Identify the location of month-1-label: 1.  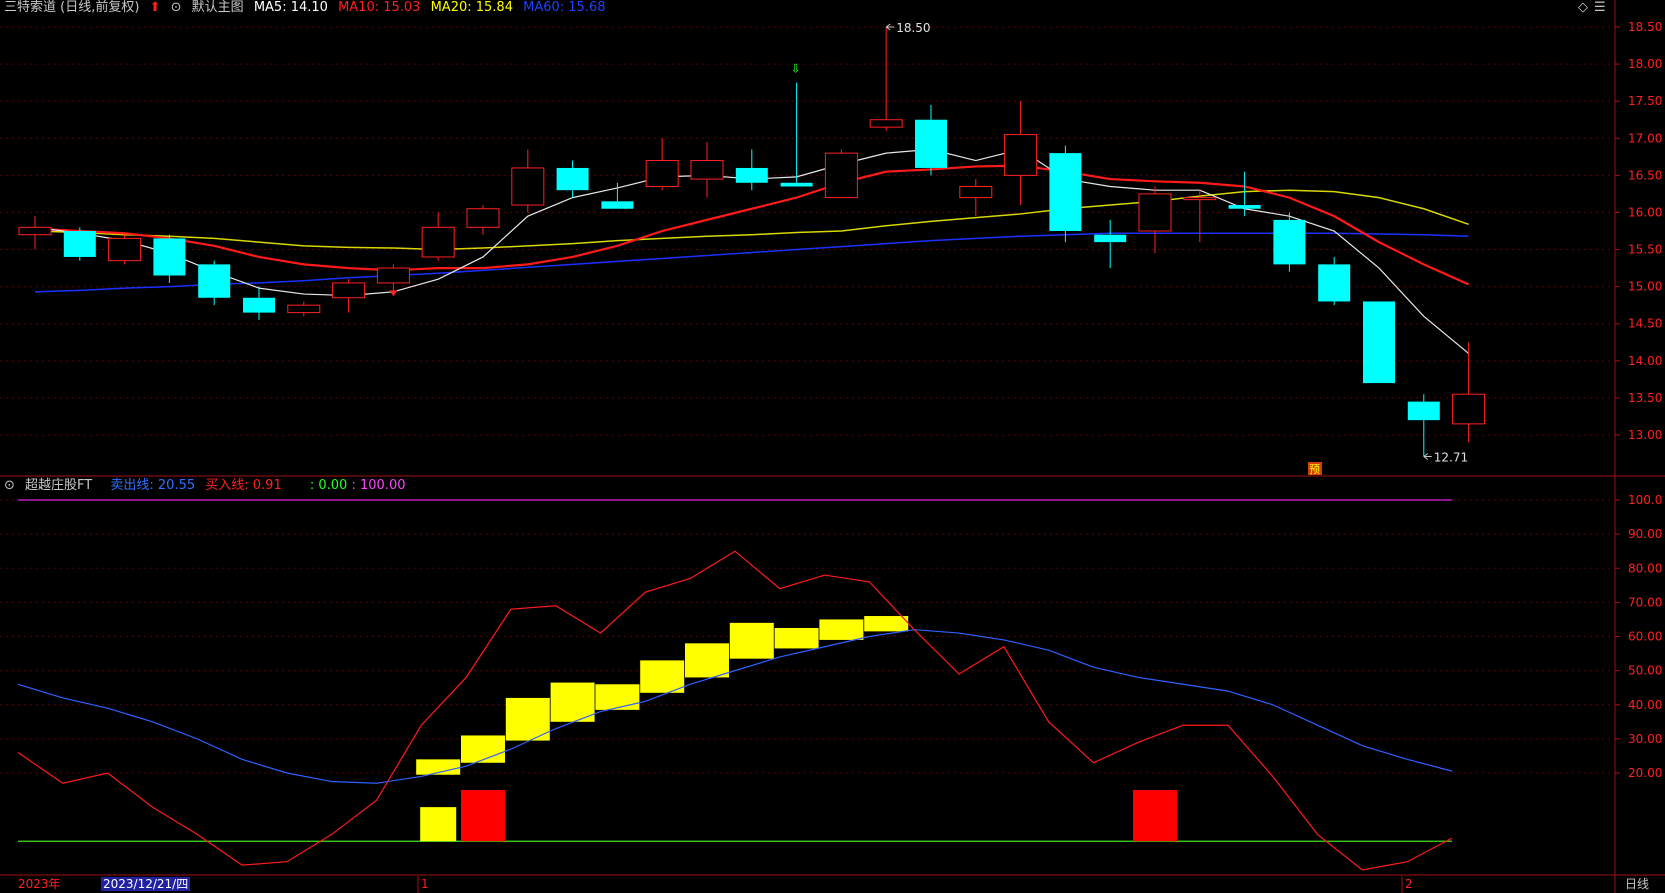
(425, 884).